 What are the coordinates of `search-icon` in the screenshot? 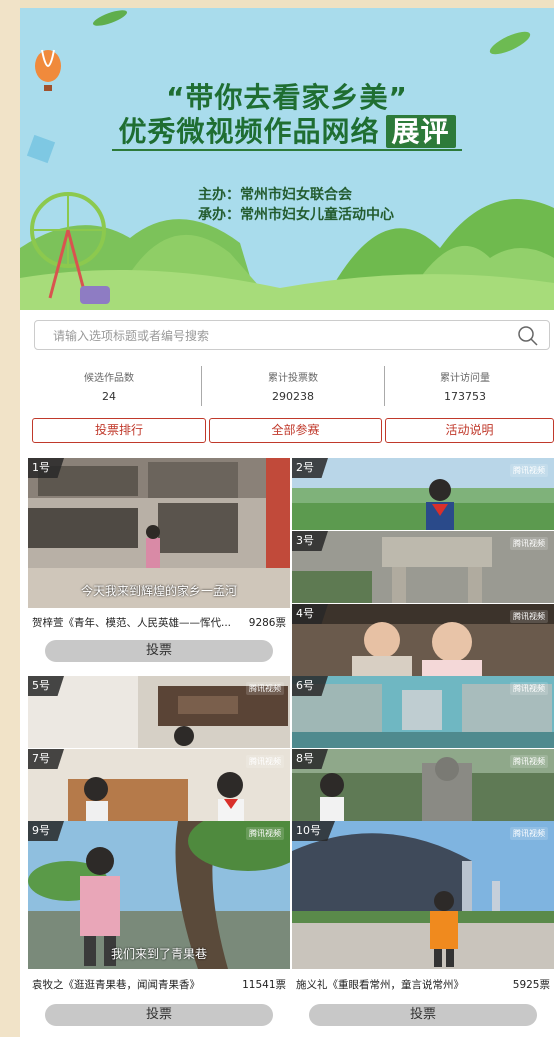 It's located at (528, 336).